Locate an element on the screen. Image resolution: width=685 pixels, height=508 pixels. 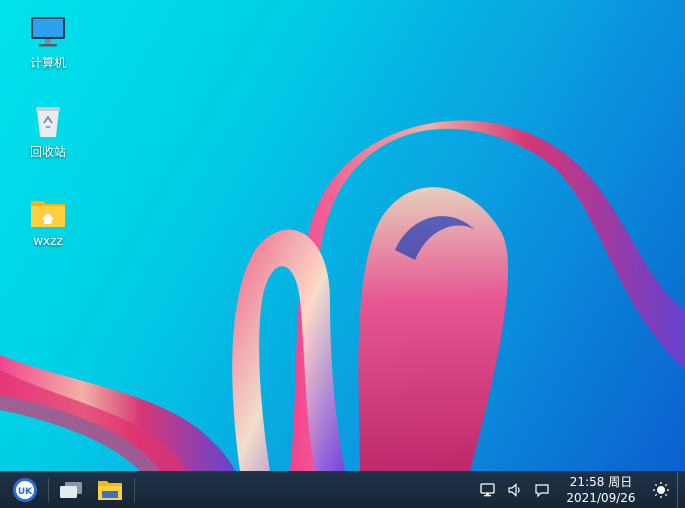
network-tray-button is located at coordinates (488, 490).